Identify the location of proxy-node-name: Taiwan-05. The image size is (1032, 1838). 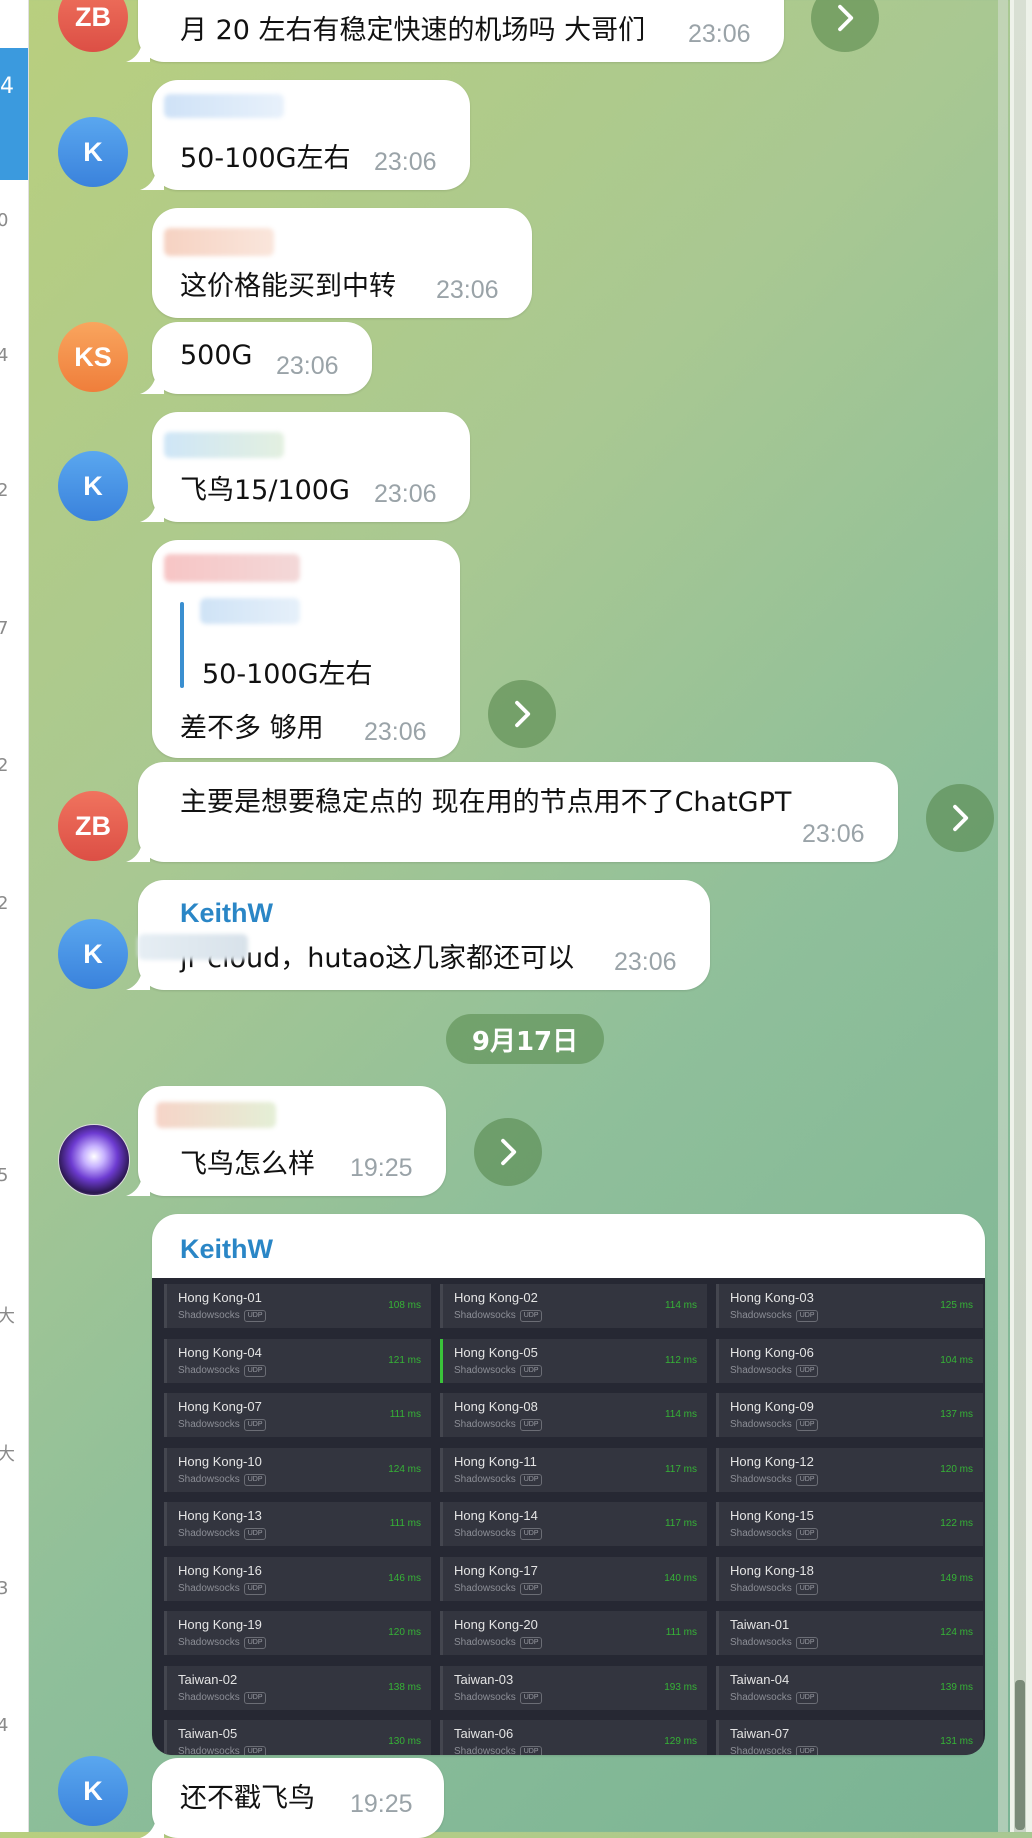
(208, 1733).